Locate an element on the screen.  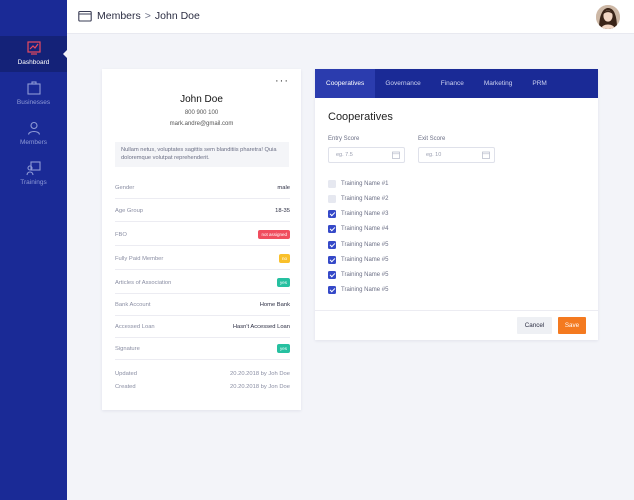
entry-score-label: Entry Score is located at coordinates (344, 139).